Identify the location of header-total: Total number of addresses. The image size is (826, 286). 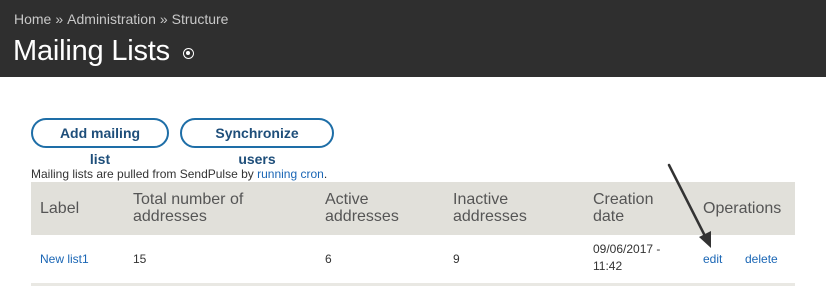
(188, 208).